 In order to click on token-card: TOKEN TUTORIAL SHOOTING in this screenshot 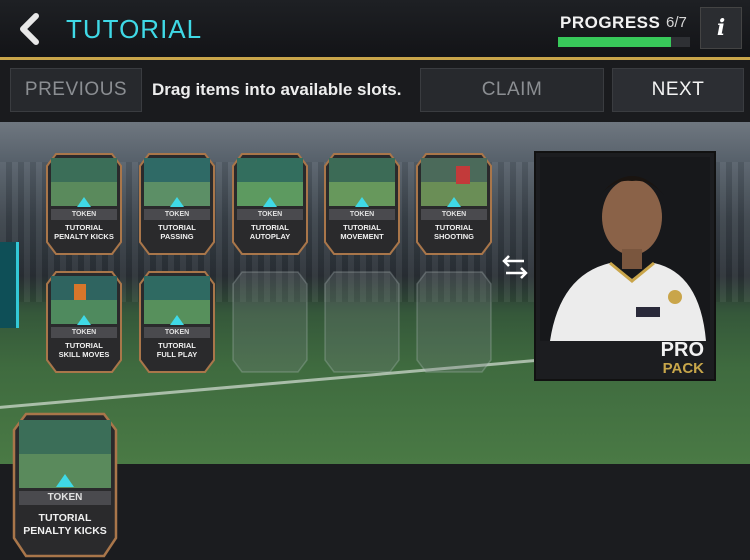, I will do `click(454, 204)`.